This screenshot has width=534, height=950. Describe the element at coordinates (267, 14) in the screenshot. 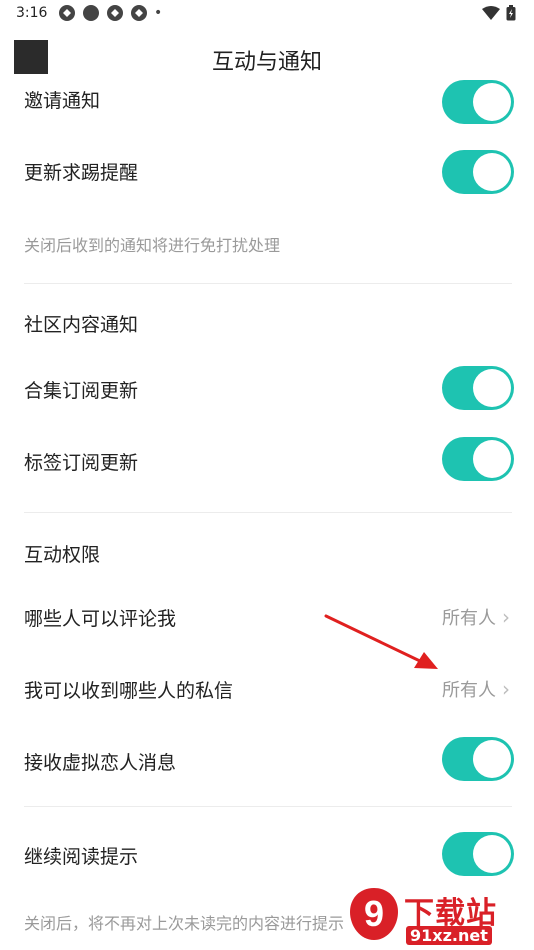

I see `status-bar: 3:16 •` at that location.